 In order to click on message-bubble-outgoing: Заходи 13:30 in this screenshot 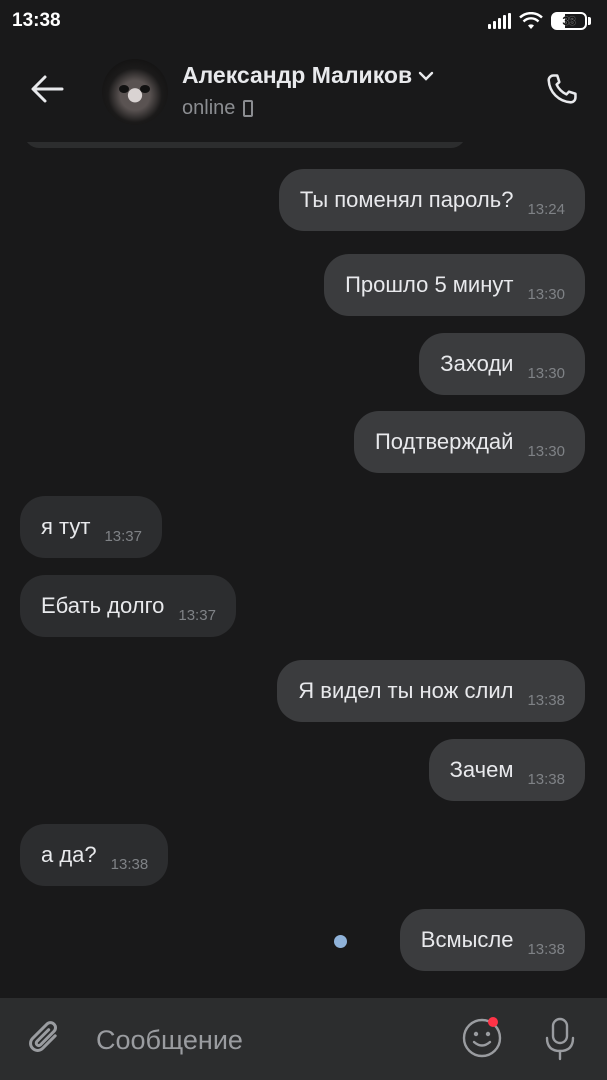, I will do `click(502, 364)`.